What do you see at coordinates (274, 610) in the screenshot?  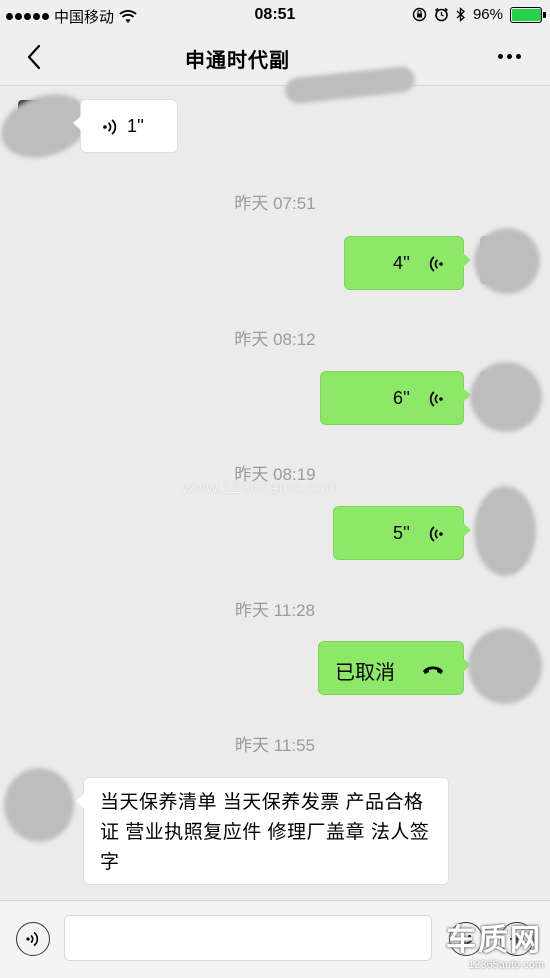 I see `timestamp: 昨天 11:28` at bounding box center [274, 610].